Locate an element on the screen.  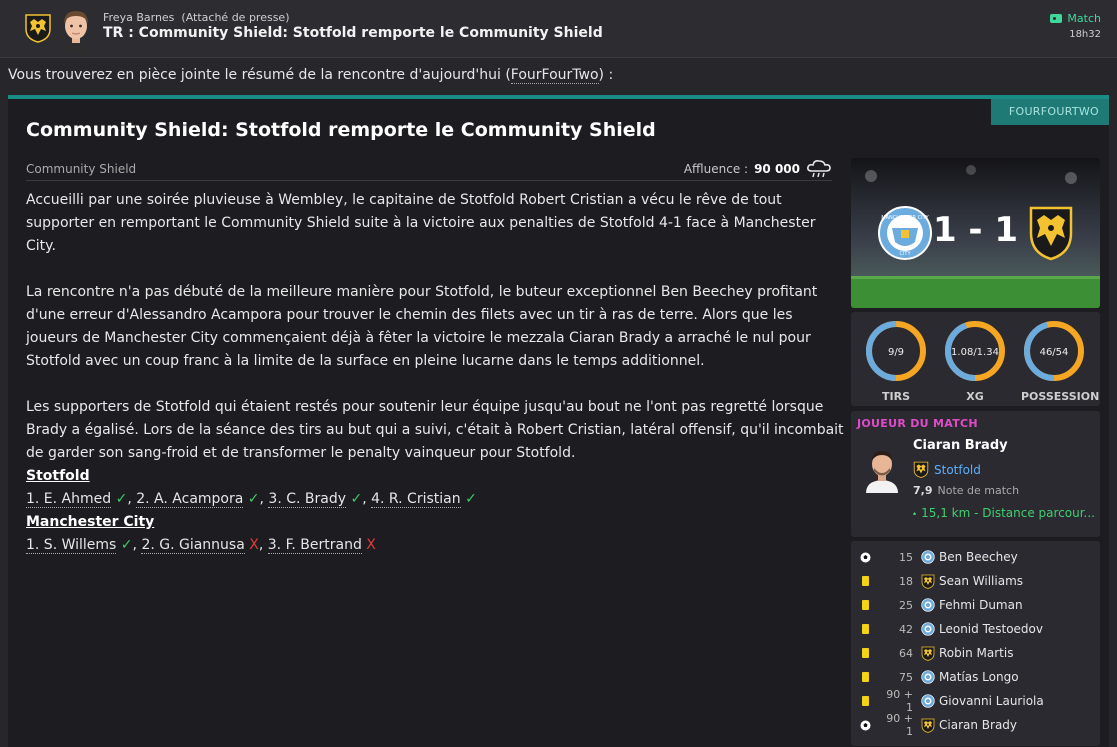
event-player: Ben Beechey is located at coordinates (978, 557).